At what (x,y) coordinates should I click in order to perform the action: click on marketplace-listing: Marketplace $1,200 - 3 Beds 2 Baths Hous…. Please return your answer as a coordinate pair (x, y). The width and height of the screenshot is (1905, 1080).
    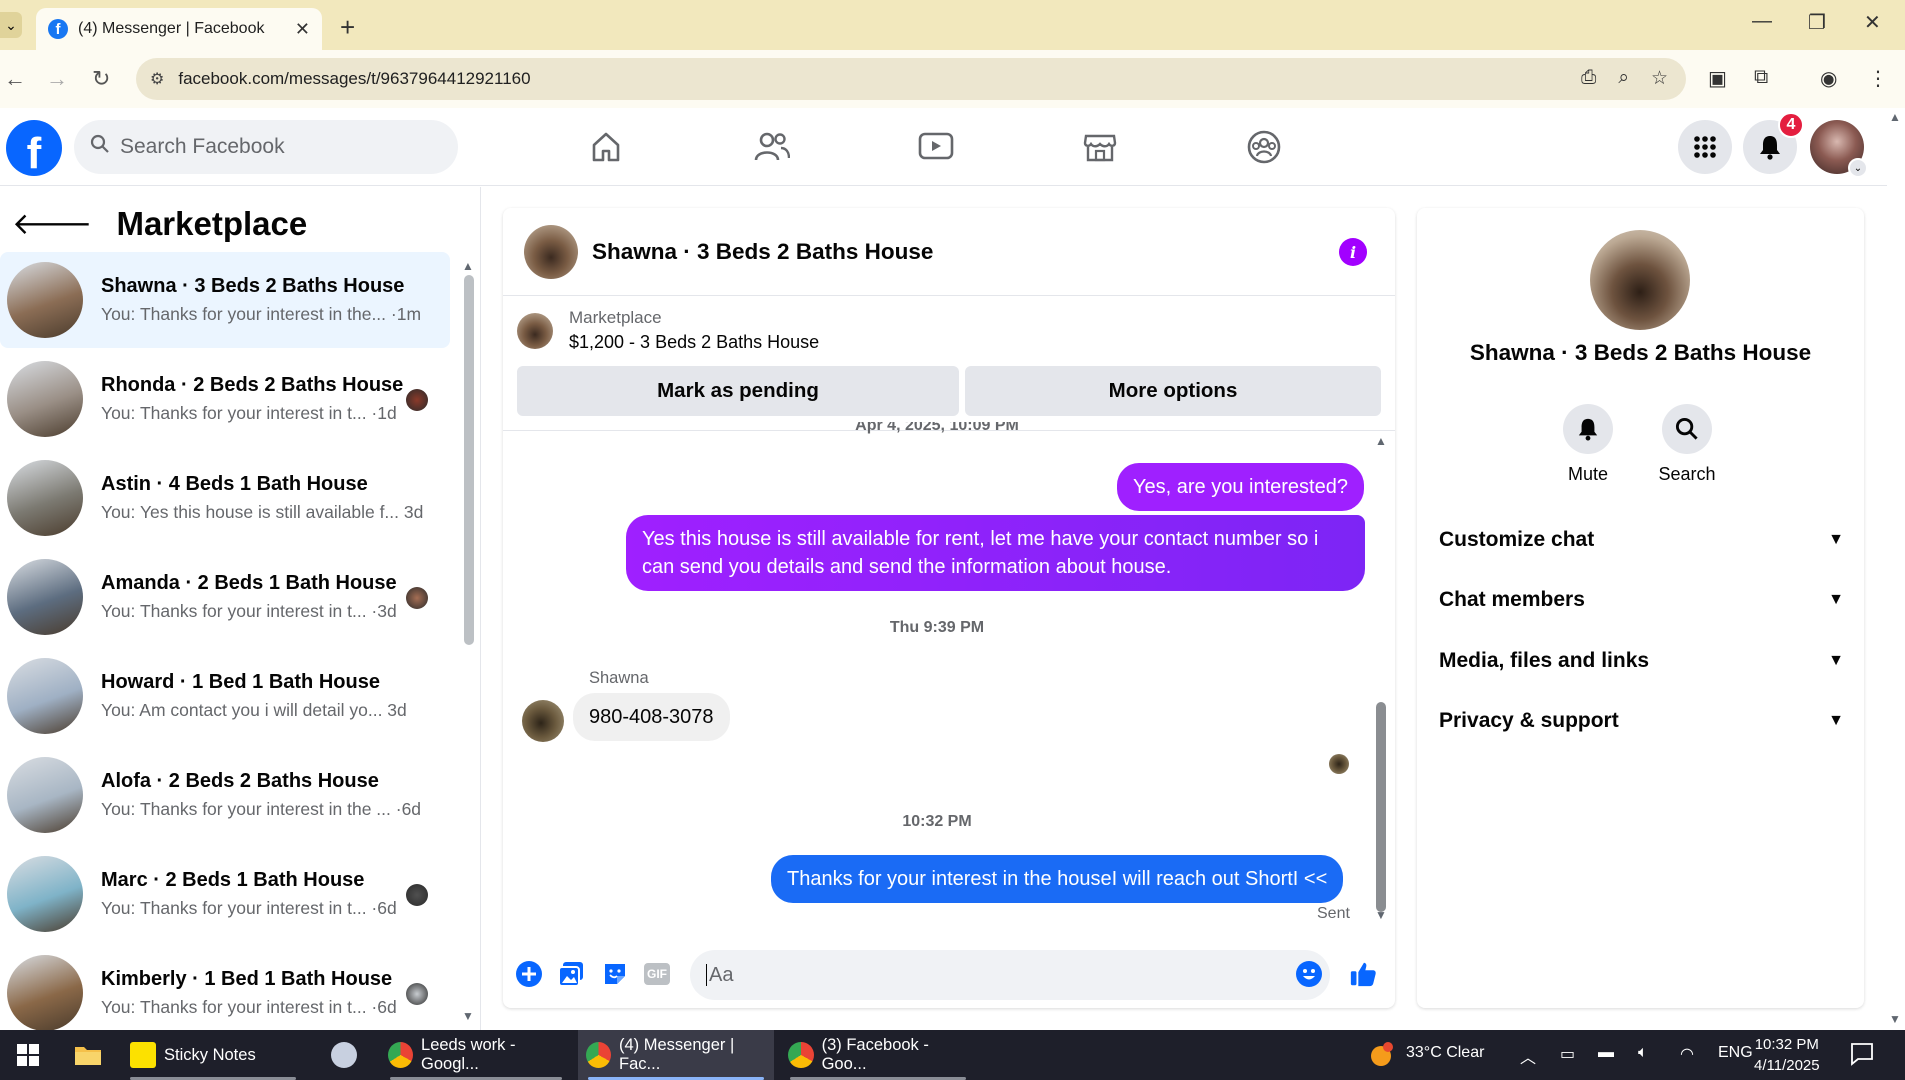
    Looking at the image, I should click on (668, 330).